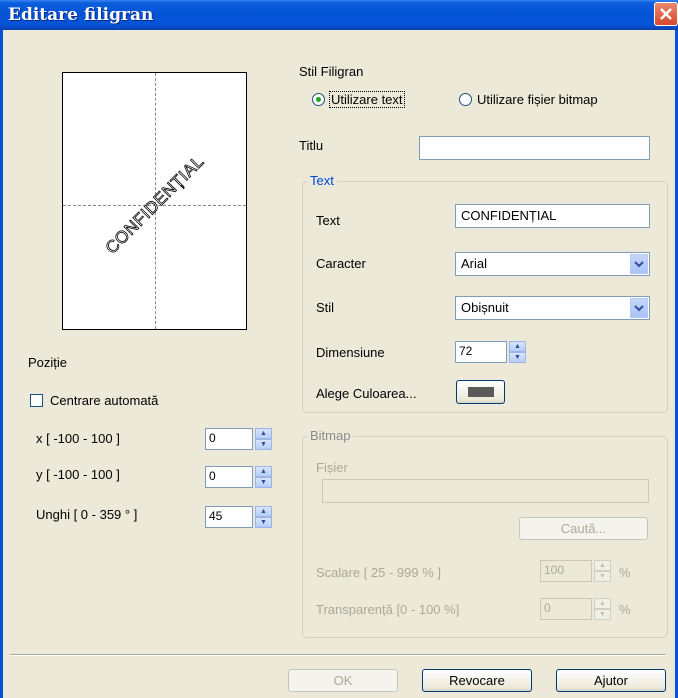 The image size is (678, 698). I want to click on watermark-preview: CONFIDENȚIAL, so click(154, 201).